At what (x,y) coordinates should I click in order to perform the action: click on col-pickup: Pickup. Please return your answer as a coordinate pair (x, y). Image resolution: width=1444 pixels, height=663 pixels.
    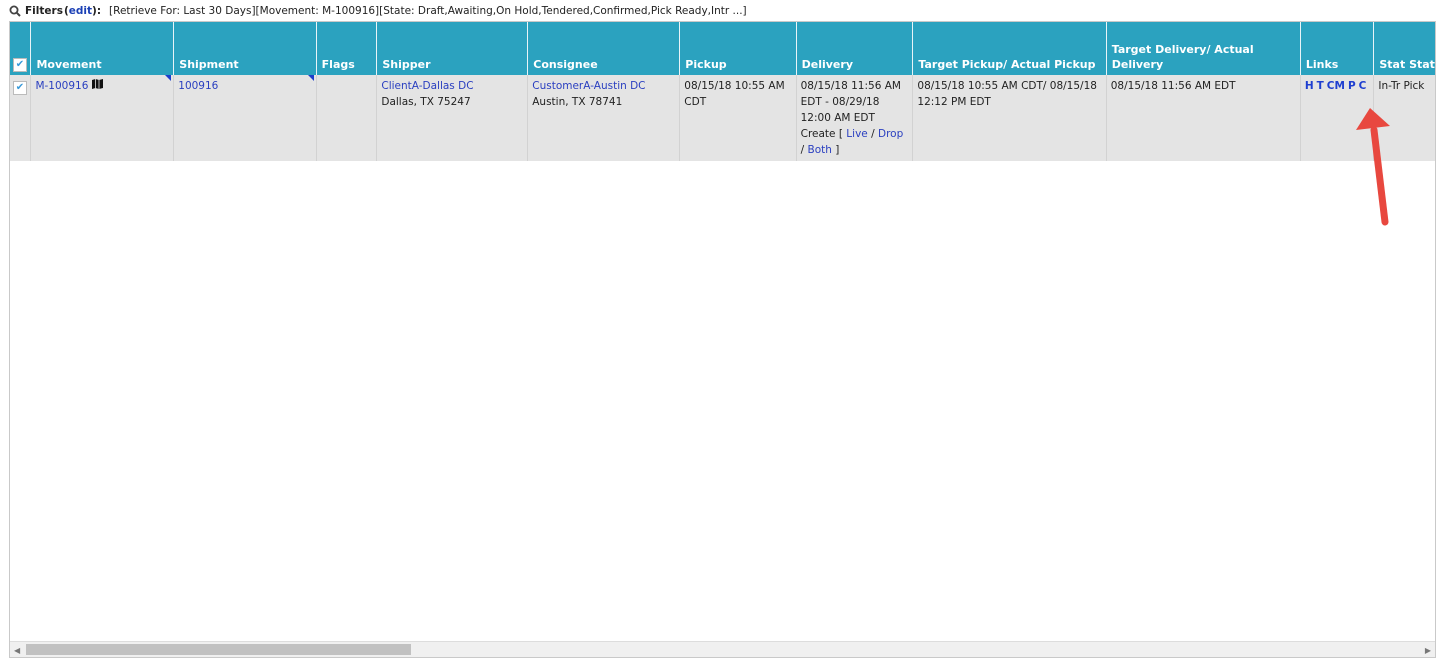
    Looking at the image, I should click on (738, 48).